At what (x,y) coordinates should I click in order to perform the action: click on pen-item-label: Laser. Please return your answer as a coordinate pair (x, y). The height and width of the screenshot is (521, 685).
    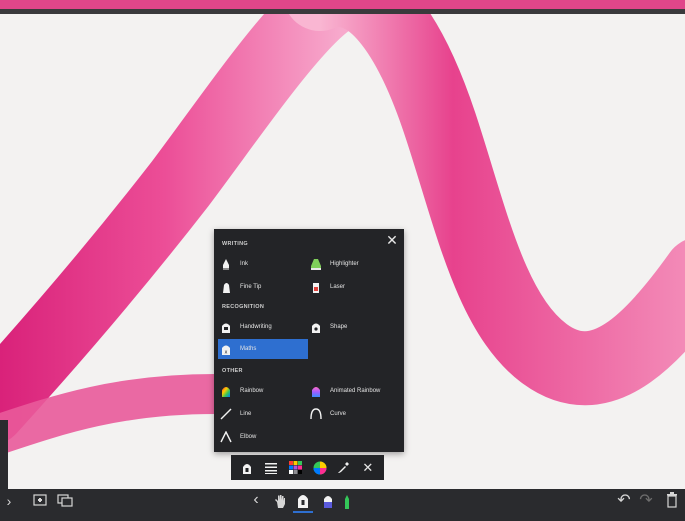
    Looking at the image, I should click on (338, 287).